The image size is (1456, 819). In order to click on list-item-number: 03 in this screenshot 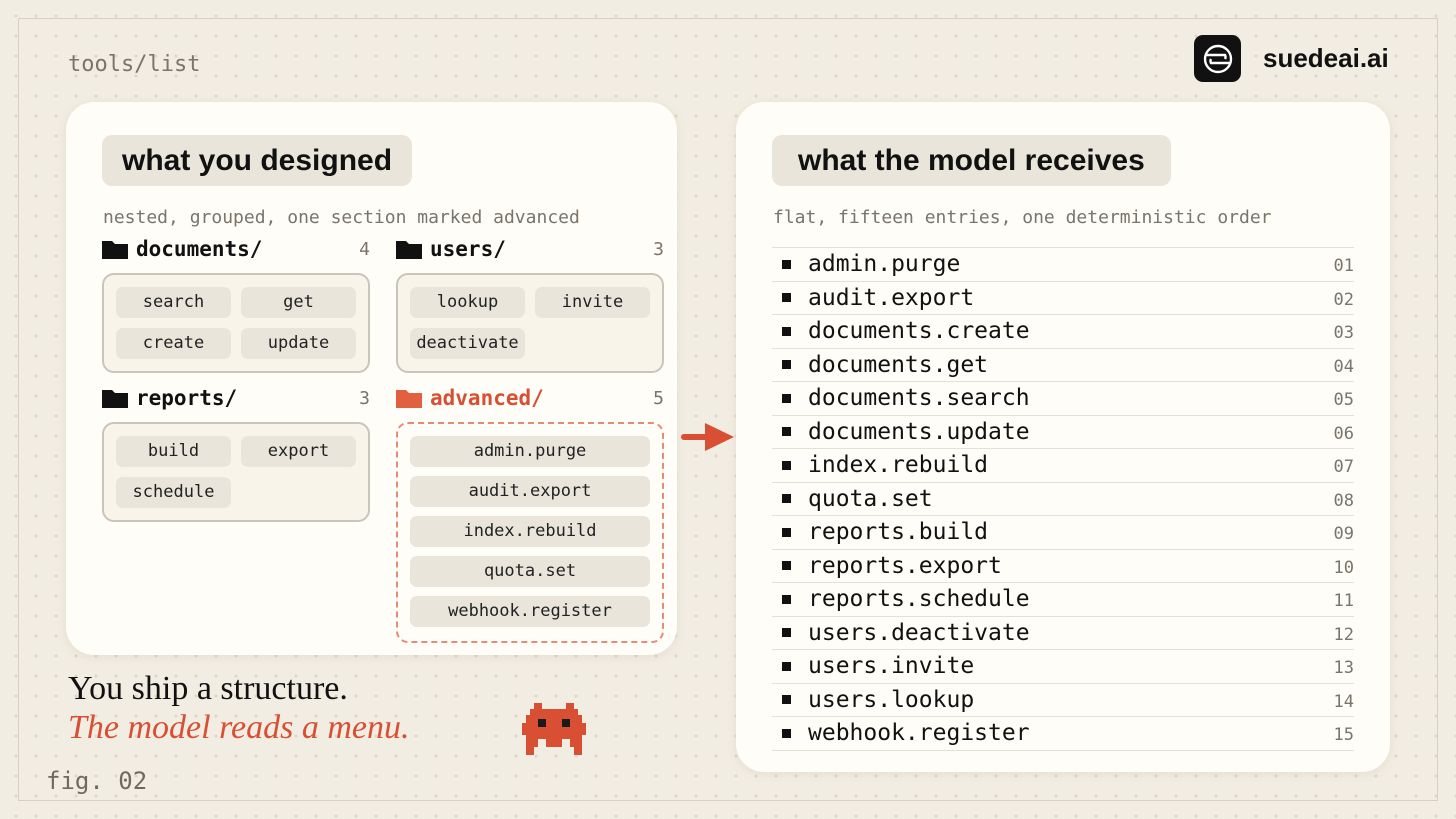, I will do `click(1343, 333)`.